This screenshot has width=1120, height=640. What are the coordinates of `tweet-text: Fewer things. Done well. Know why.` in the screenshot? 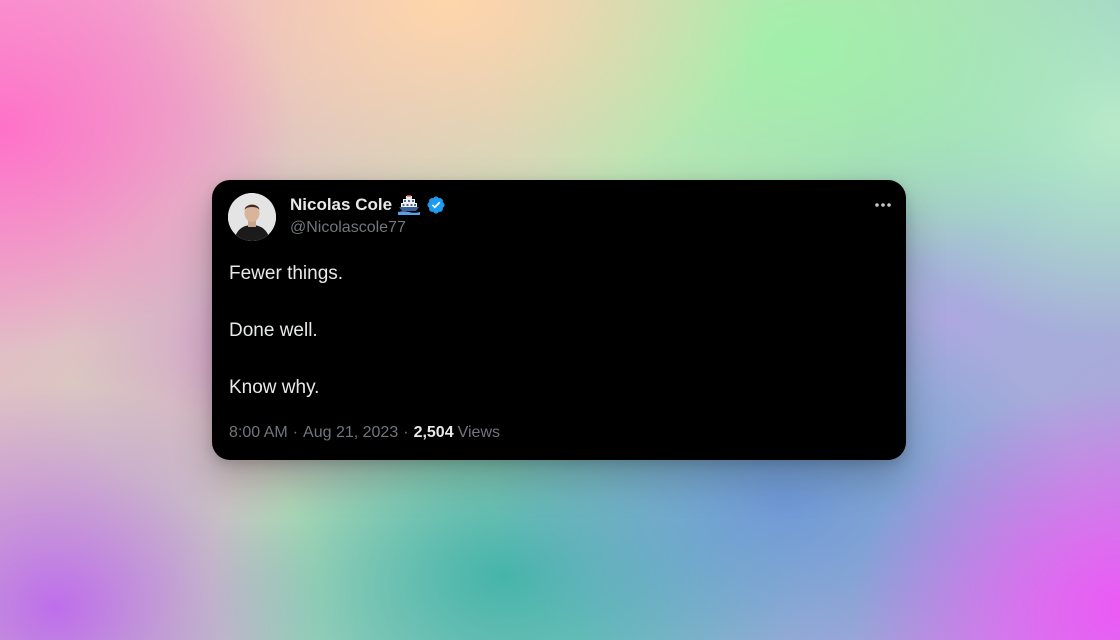 It's located at (554, 331).